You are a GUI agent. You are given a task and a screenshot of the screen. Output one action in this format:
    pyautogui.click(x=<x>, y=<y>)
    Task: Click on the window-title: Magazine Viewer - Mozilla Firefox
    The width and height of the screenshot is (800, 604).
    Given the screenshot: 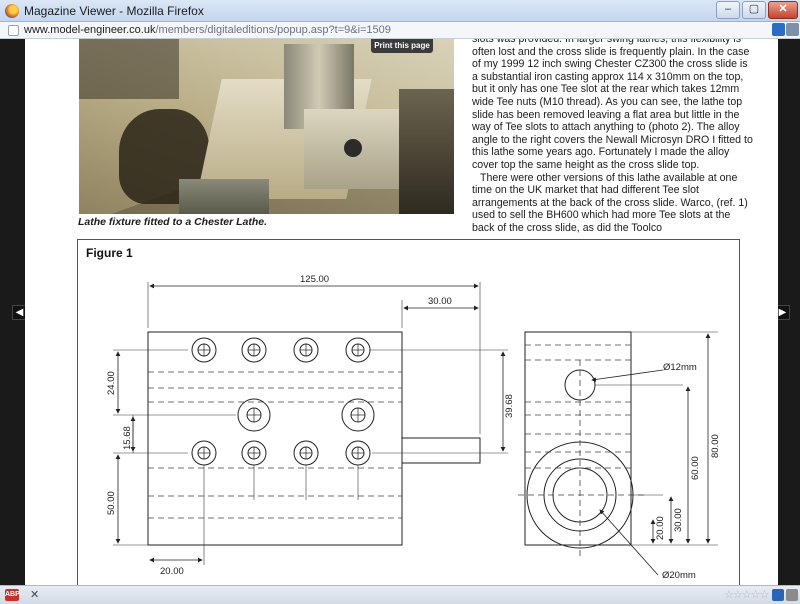 What is the action you would take?
    pyautogui.click(x=114, y=11)
    